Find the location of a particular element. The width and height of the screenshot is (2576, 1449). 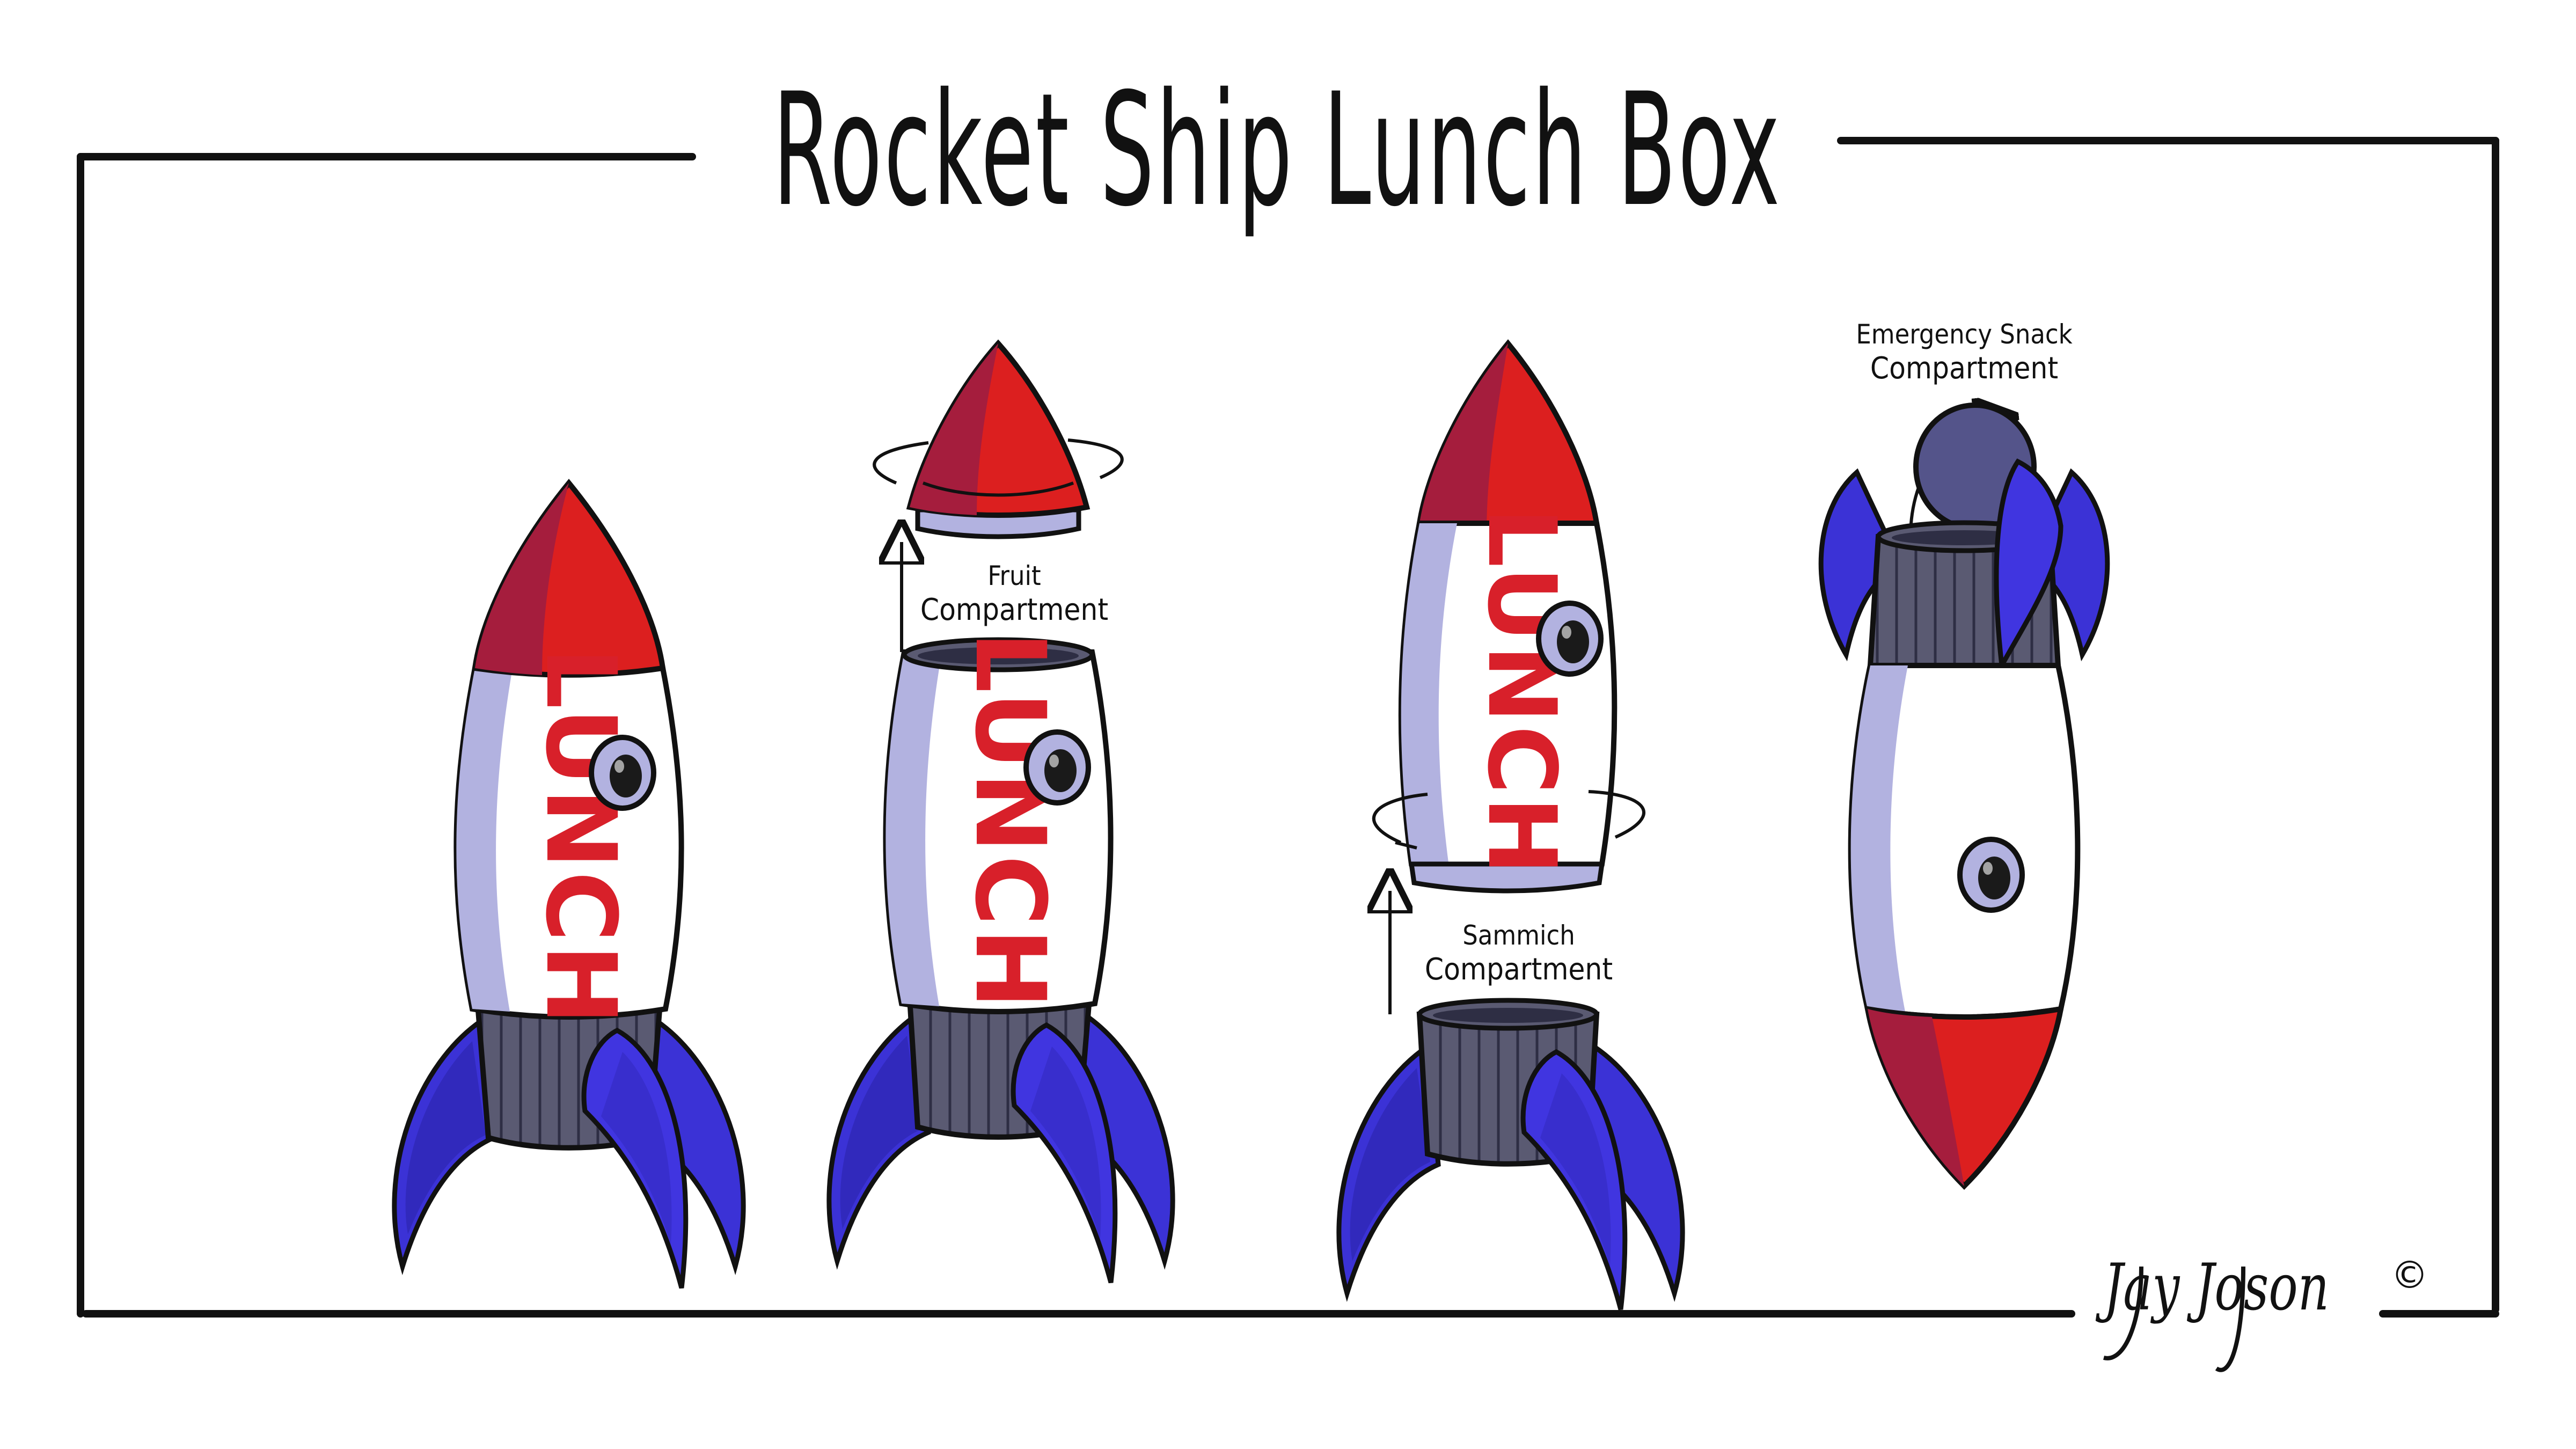

fruit-label-line1: Fruit is located at coordinates (1014, 575).